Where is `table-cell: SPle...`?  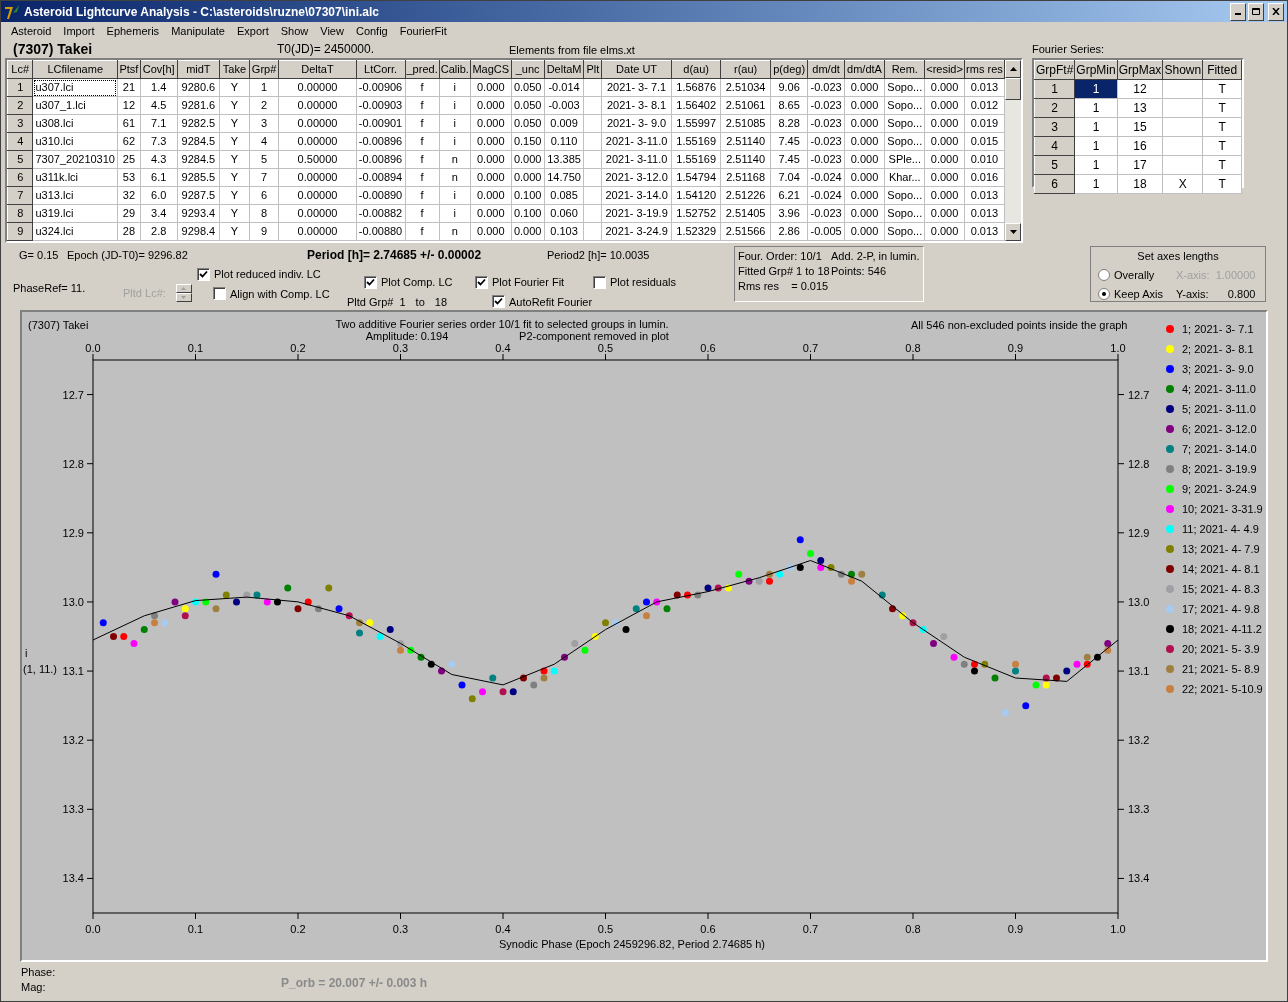
table-cell: SPle... is located at coordinates (904, 159).